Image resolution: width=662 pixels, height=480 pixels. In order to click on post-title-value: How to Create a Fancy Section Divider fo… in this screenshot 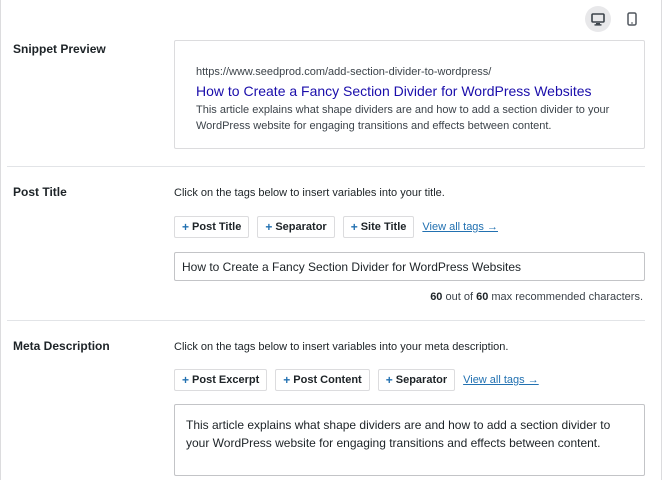, I will do `click(352, 266)`.